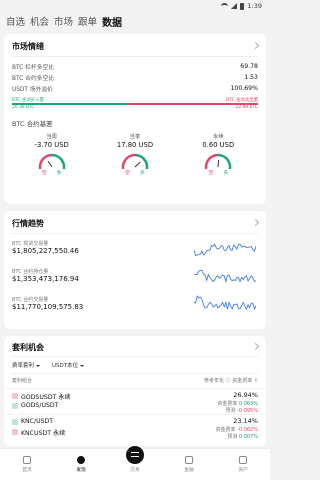  What do you see at coordinates (27, 460) in the screenshot?
I see `home-icon` at bounding box center [27, 460].